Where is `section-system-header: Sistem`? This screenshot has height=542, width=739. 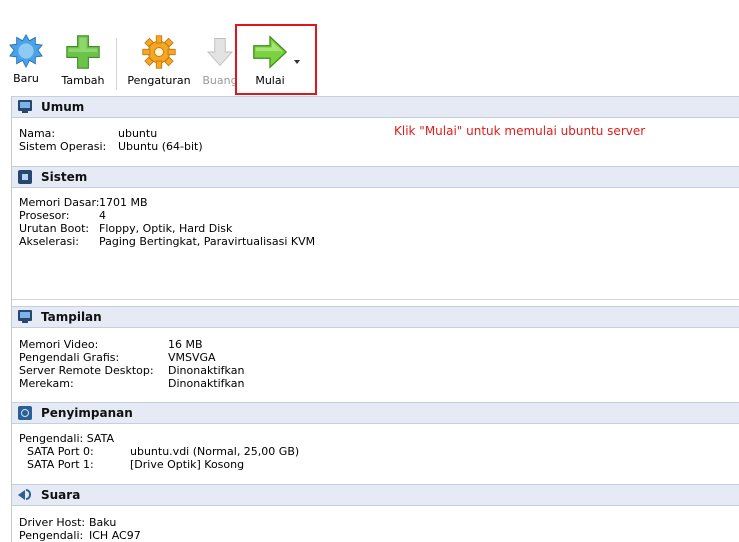
section-system-header: Sistem is located at coordinates (375, 177).